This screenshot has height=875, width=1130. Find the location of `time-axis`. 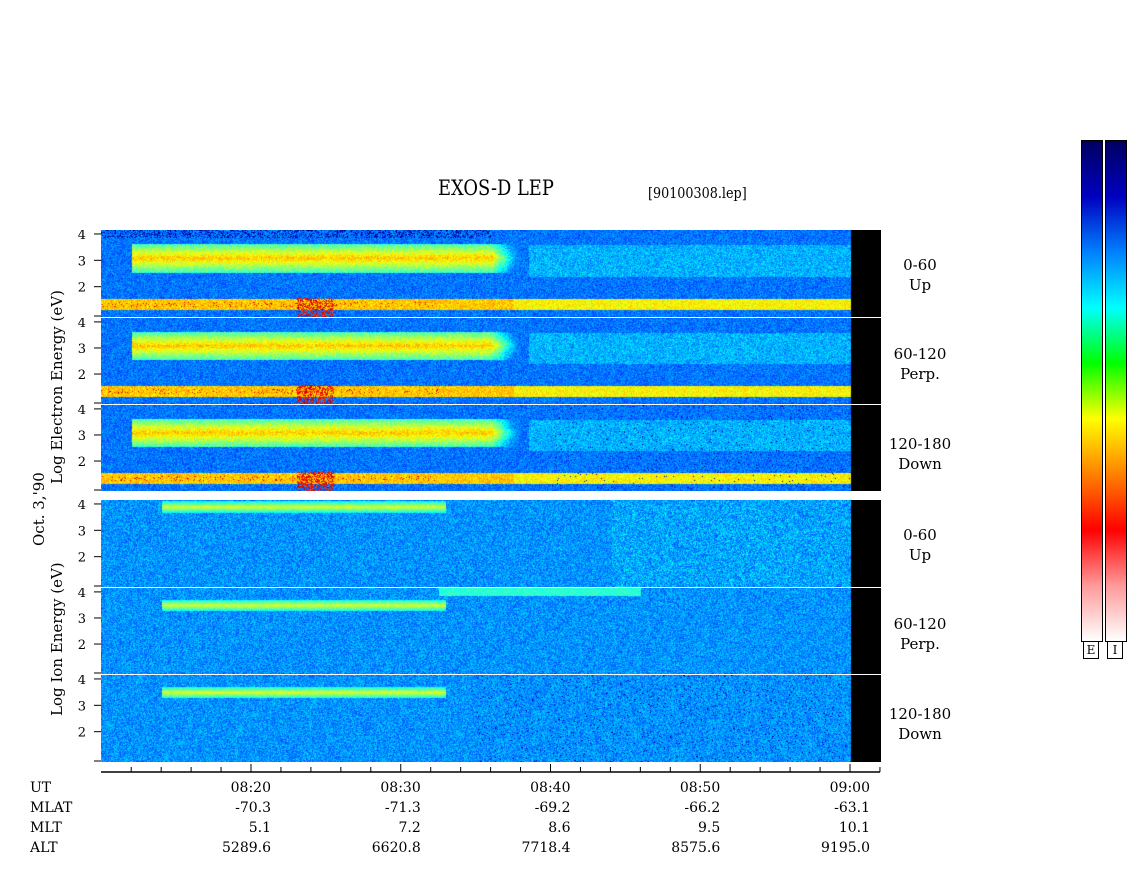

time-axis is located at coordinates (491, 768).